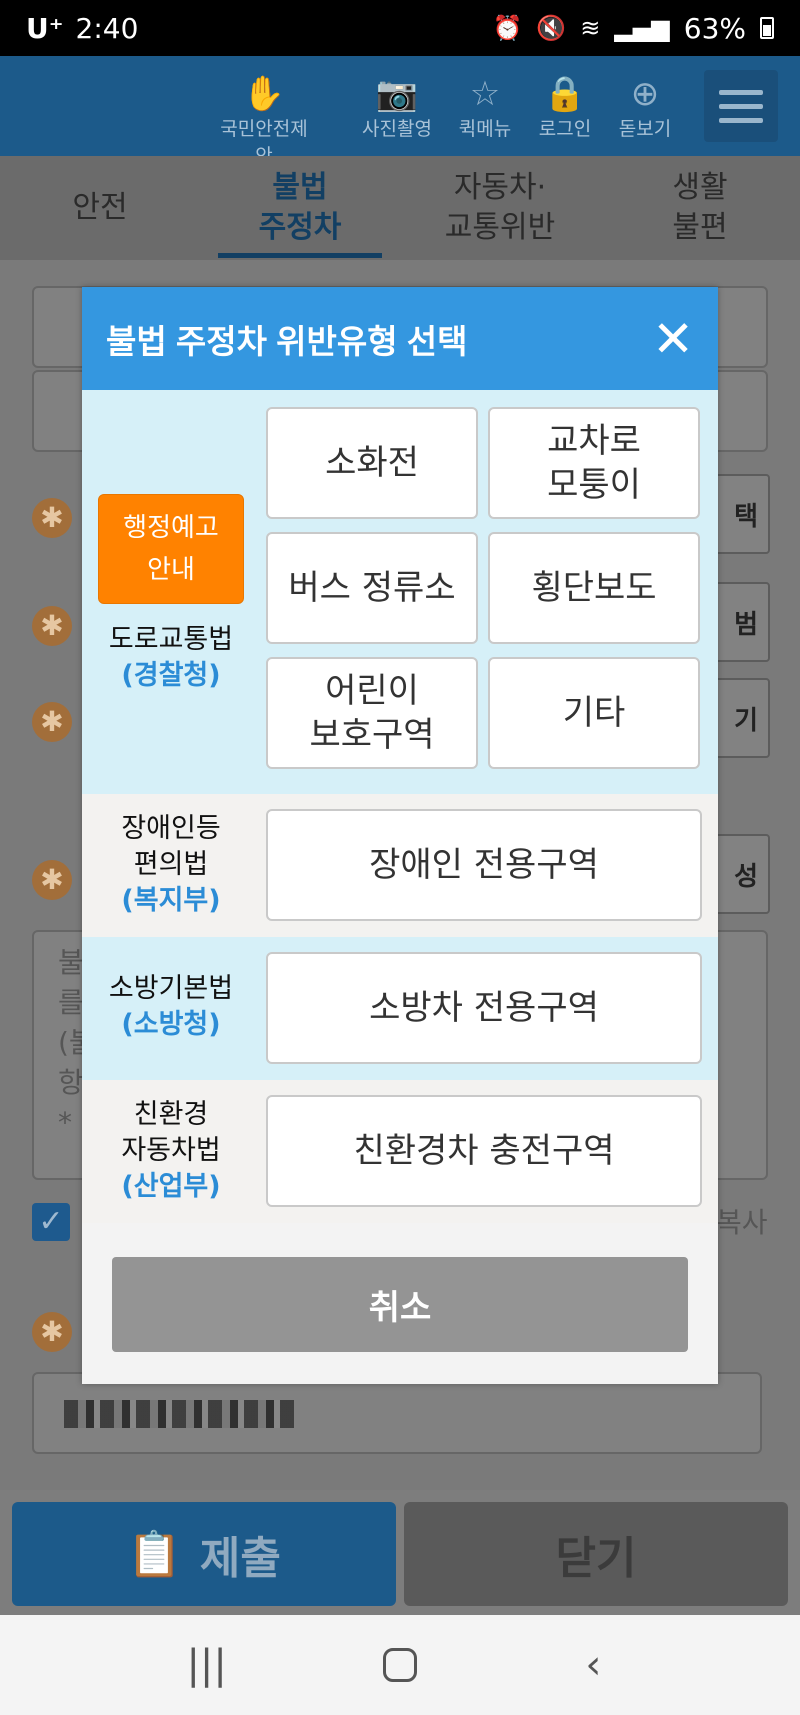 The image size is (800, 1715). I want to click on hand-person-icon: ✋, so click(264, 94).